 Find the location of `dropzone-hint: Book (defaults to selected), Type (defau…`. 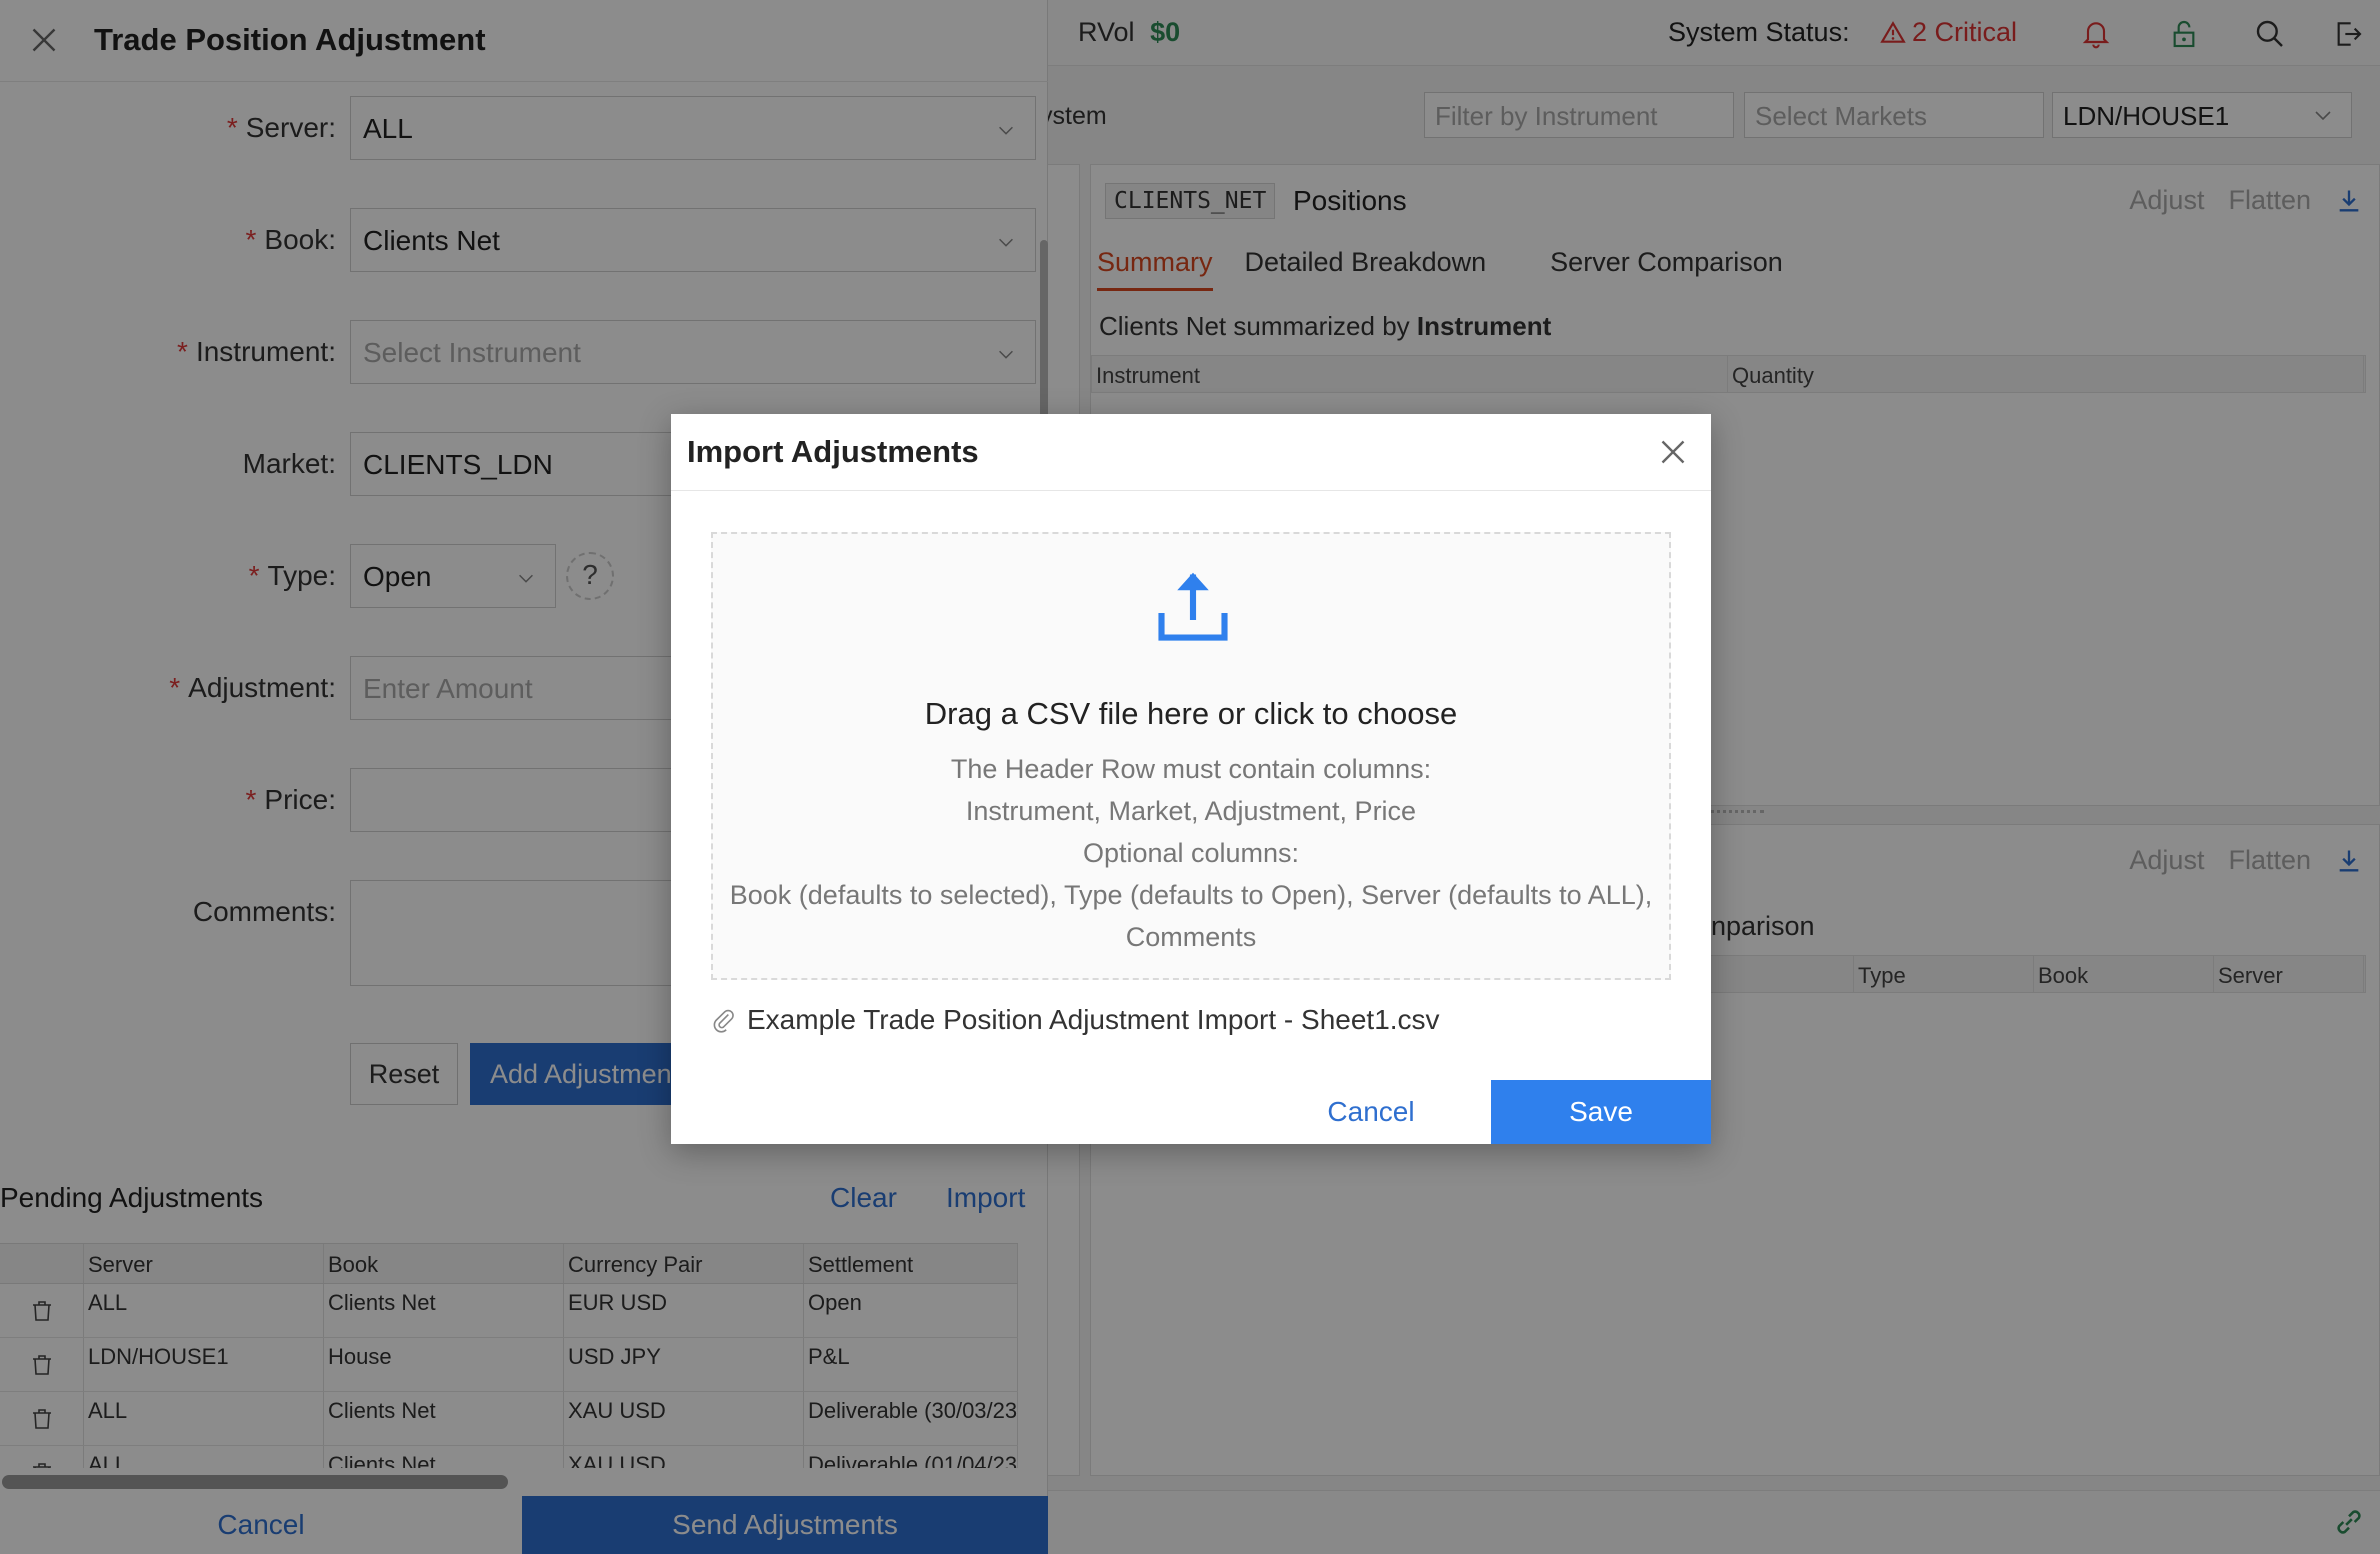

dropzone-hint: Book (defaults to selected), Type (defau… is located at coordinates (1191, 895).